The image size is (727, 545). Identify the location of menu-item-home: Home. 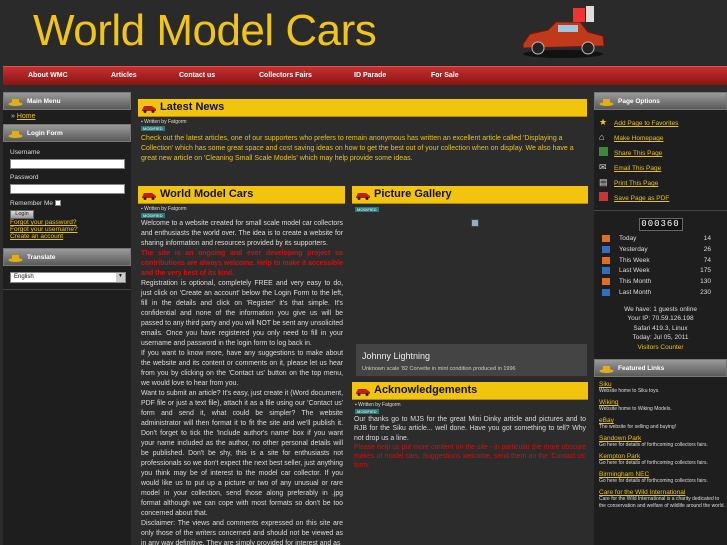
(26, 116).